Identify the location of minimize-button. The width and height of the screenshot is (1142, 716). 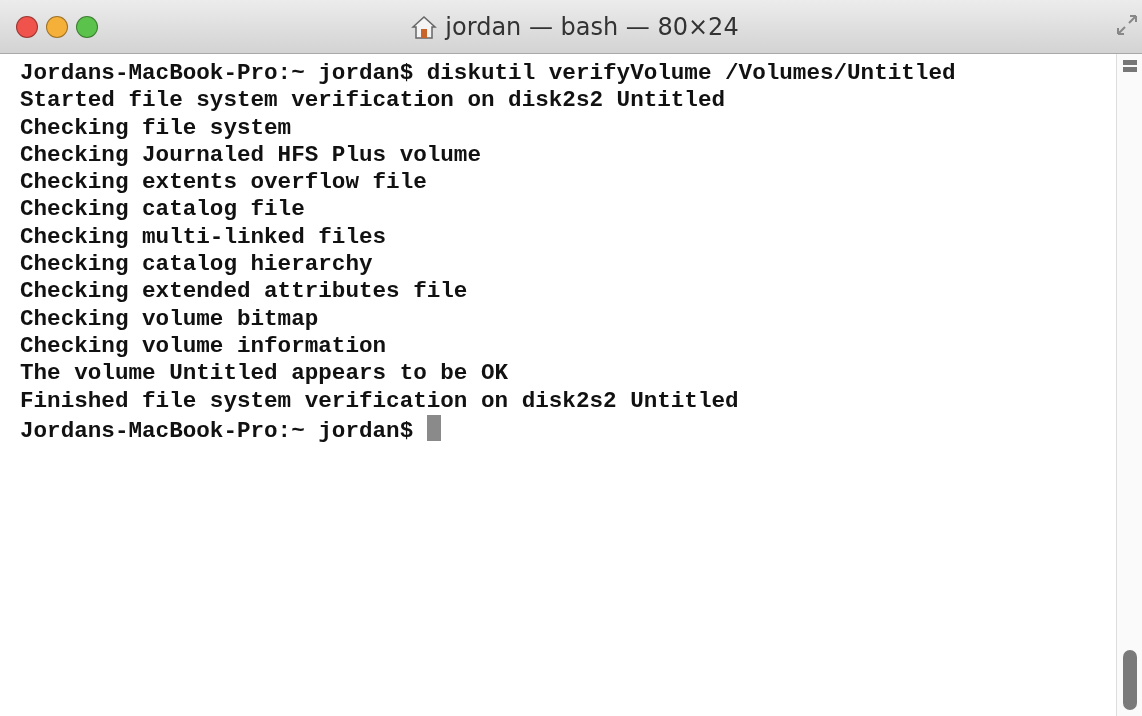
(57, 26).